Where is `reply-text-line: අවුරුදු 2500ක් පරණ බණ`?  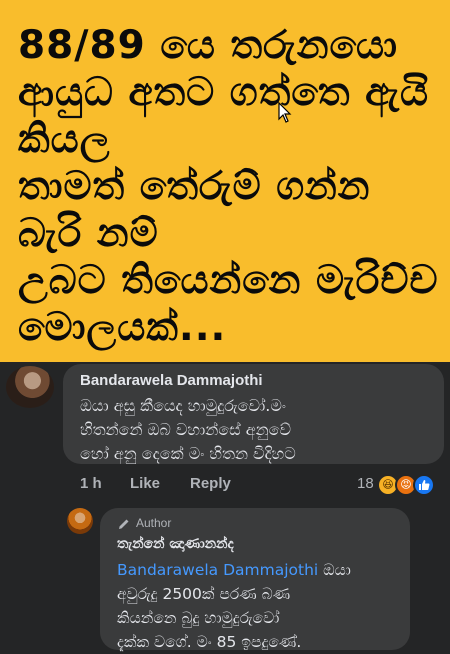 reply-text-line: අවුරුදු 2500ක් පරණ බණ is located at coordinates (204, 594).